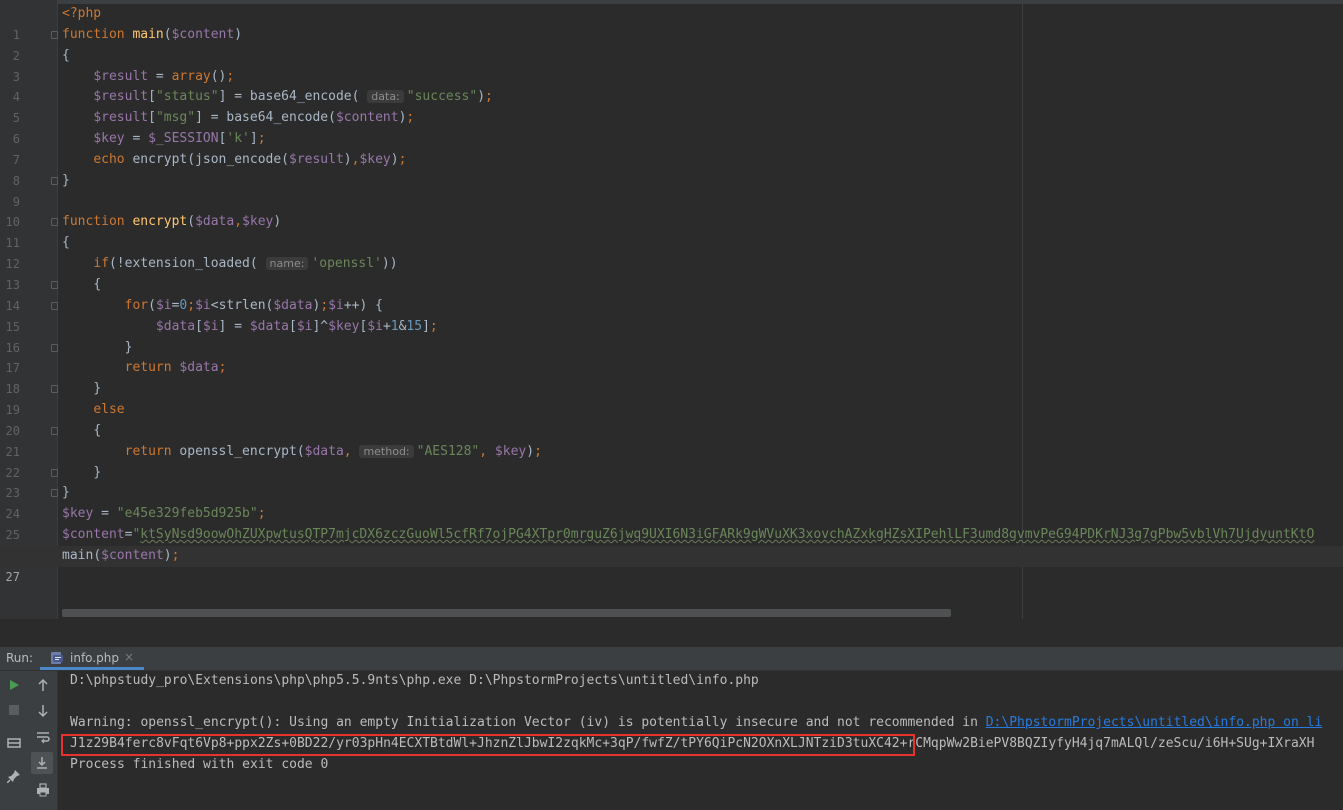 This screenshot has height=810, width=1343. I want to click on scroll-to-end-icon, so click(42, 763).